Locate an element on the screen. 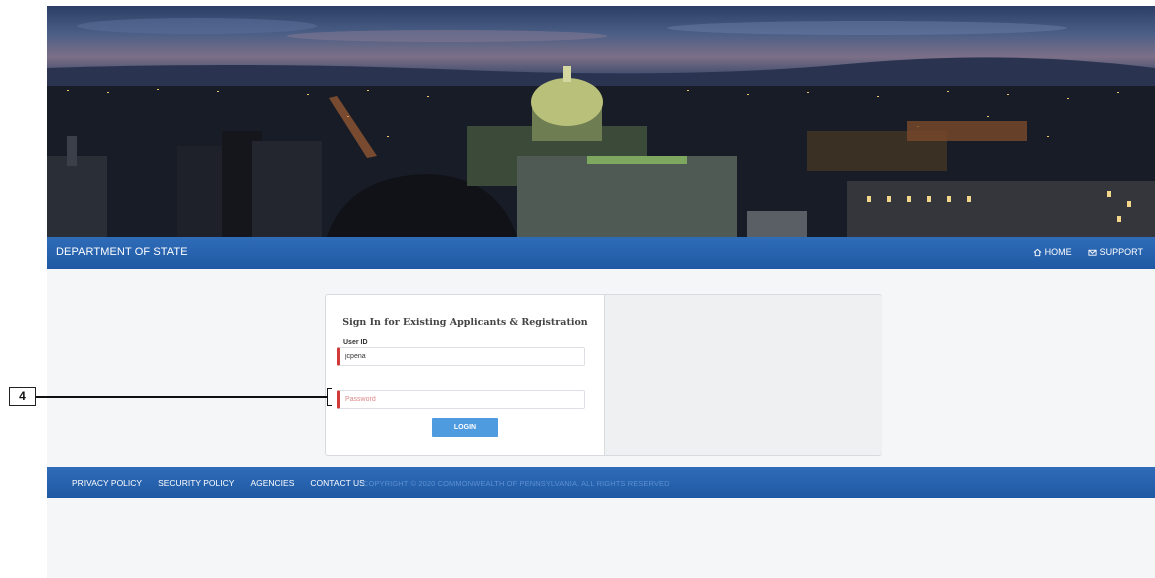 The image size is (1155, 578). callout-line is located at coordinates (181, 397).